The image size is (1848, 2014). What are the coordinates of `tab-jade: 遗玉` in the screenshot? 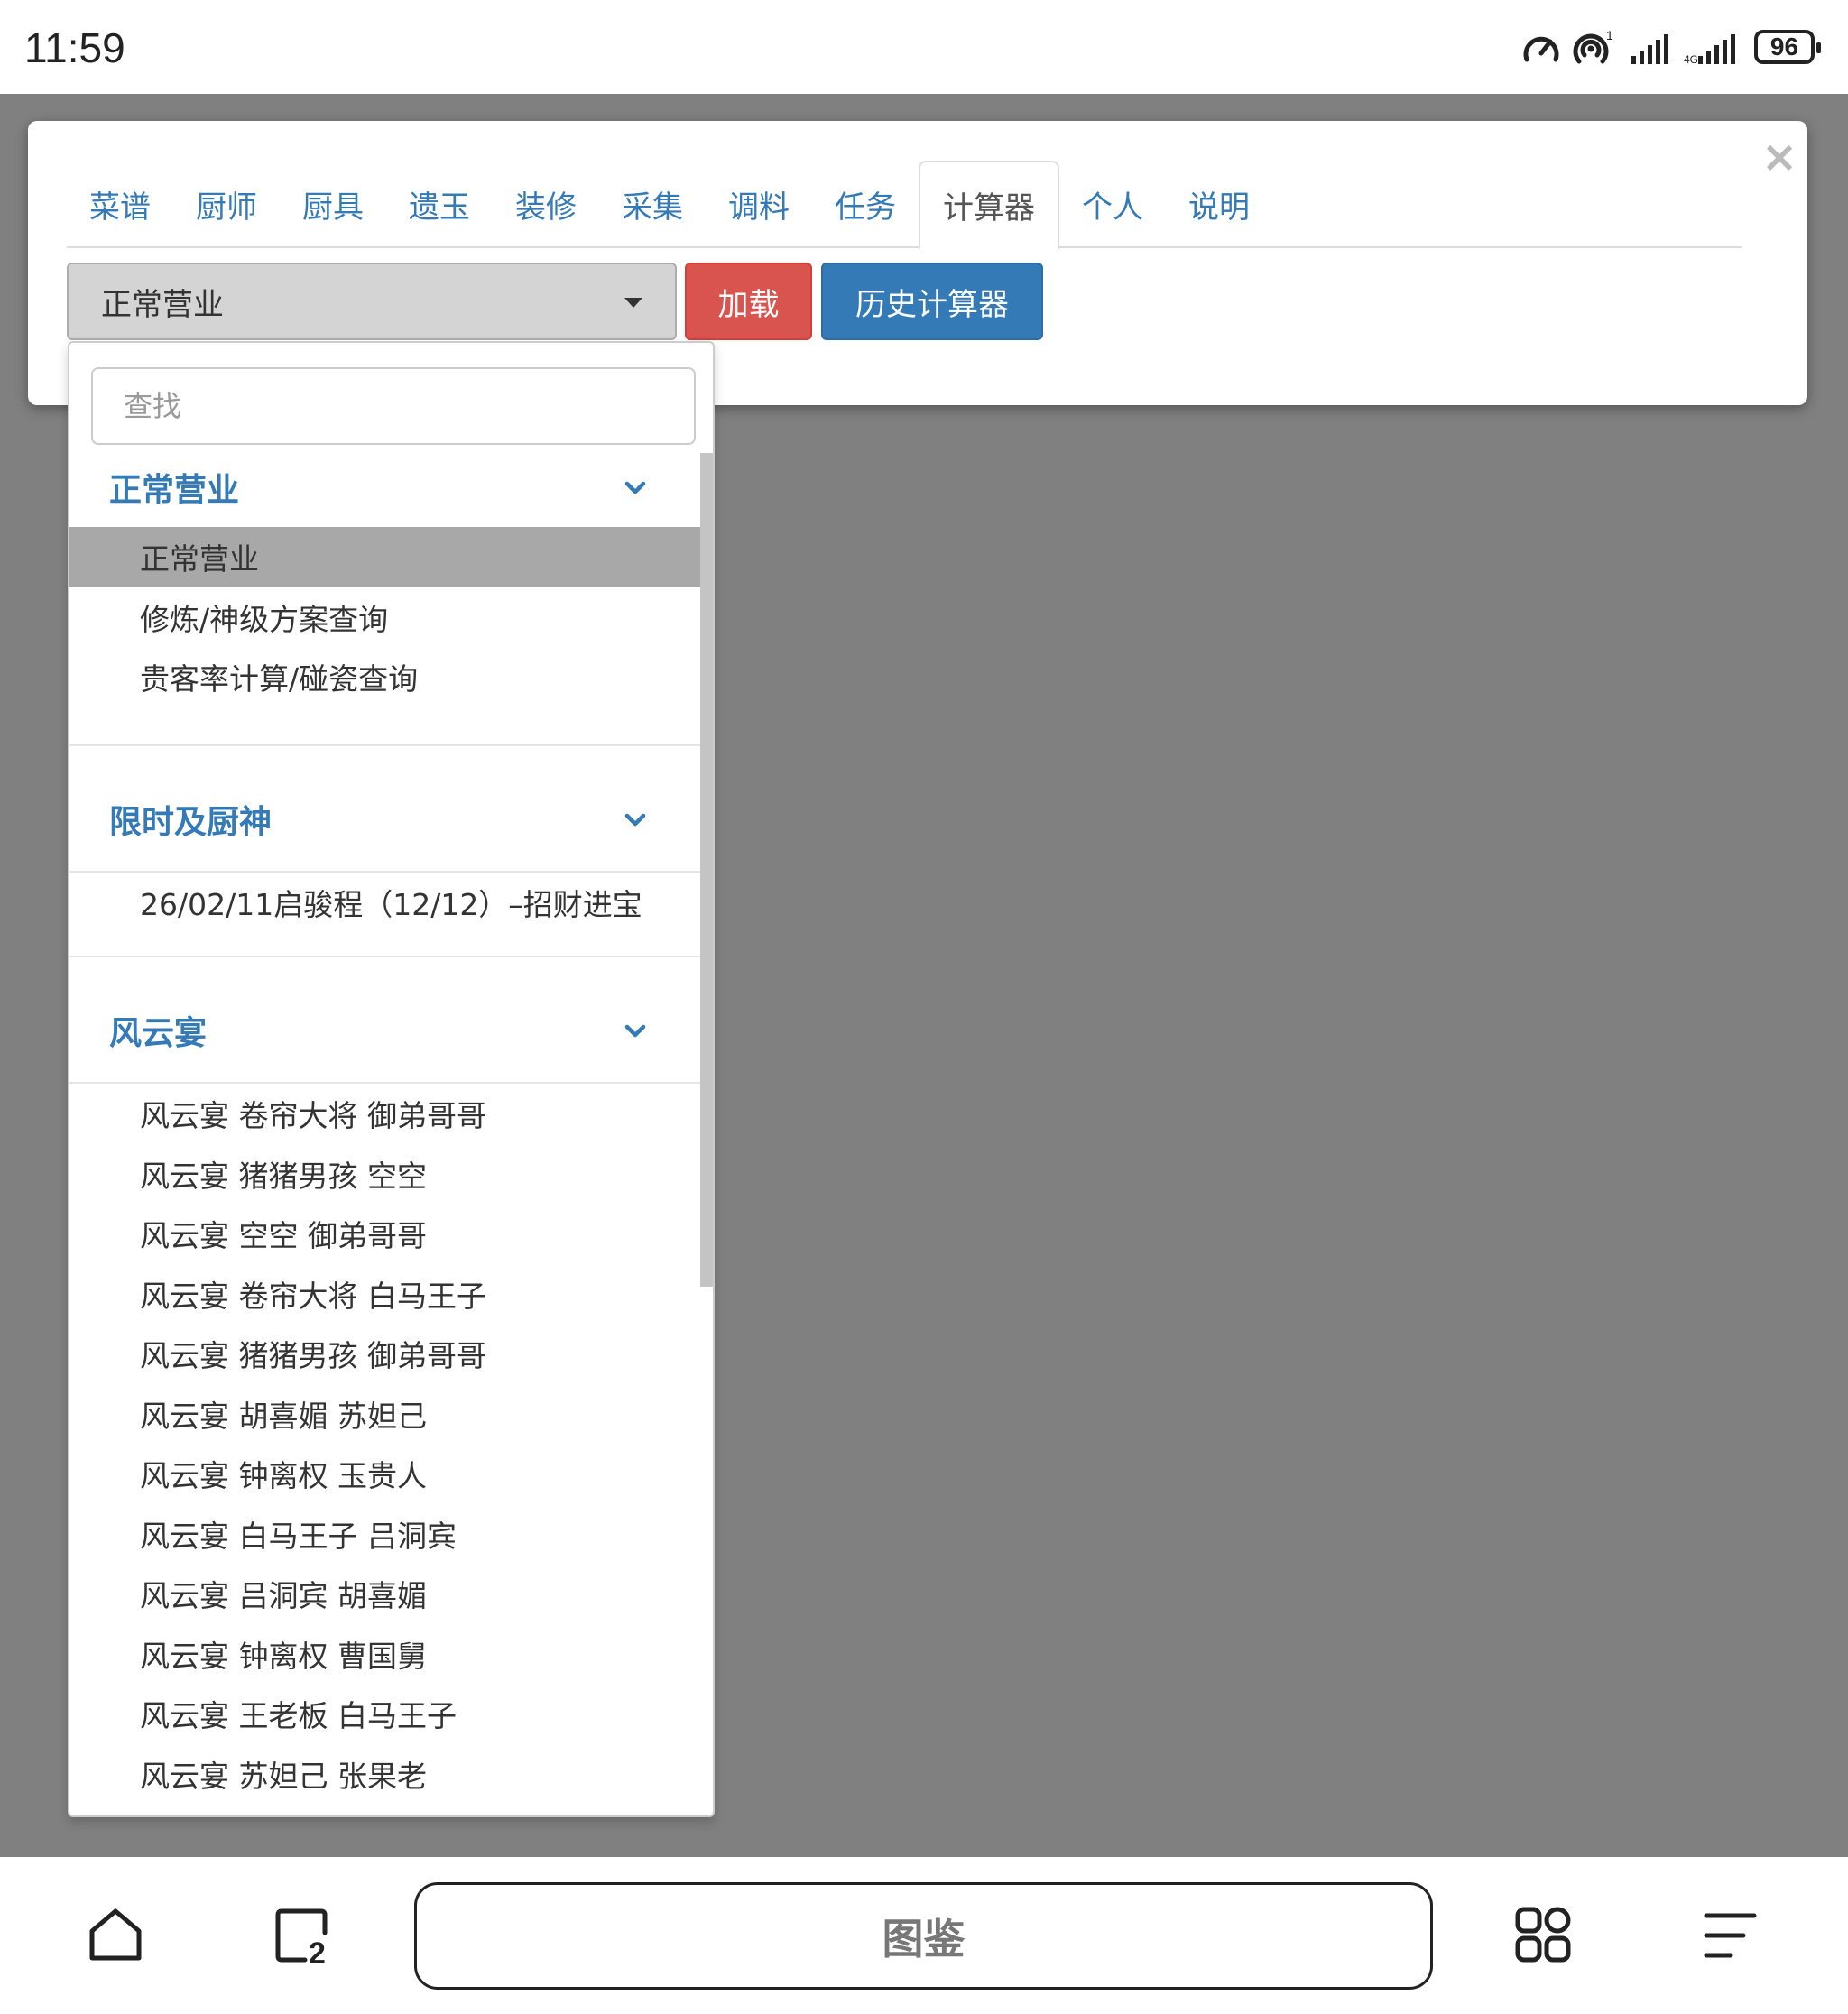 It's located at (439, 204).